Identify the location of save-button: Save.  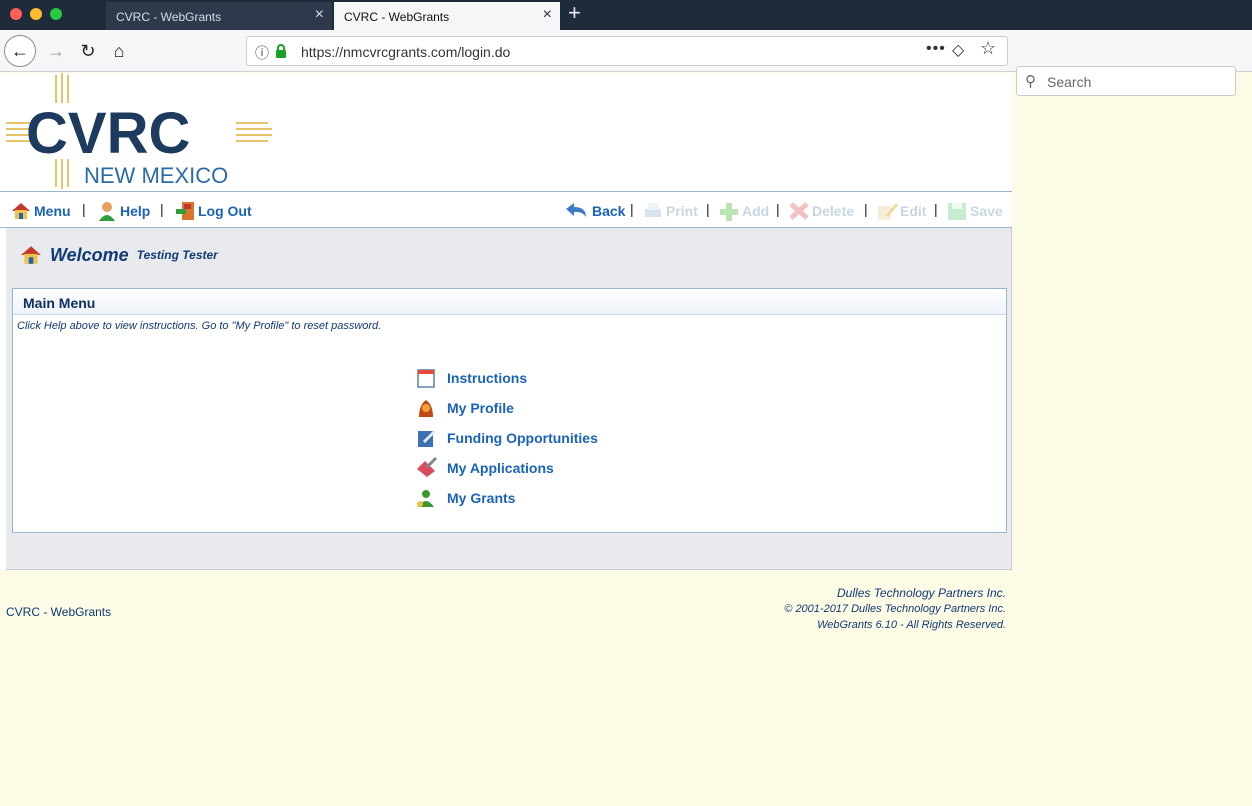
(974, 211).